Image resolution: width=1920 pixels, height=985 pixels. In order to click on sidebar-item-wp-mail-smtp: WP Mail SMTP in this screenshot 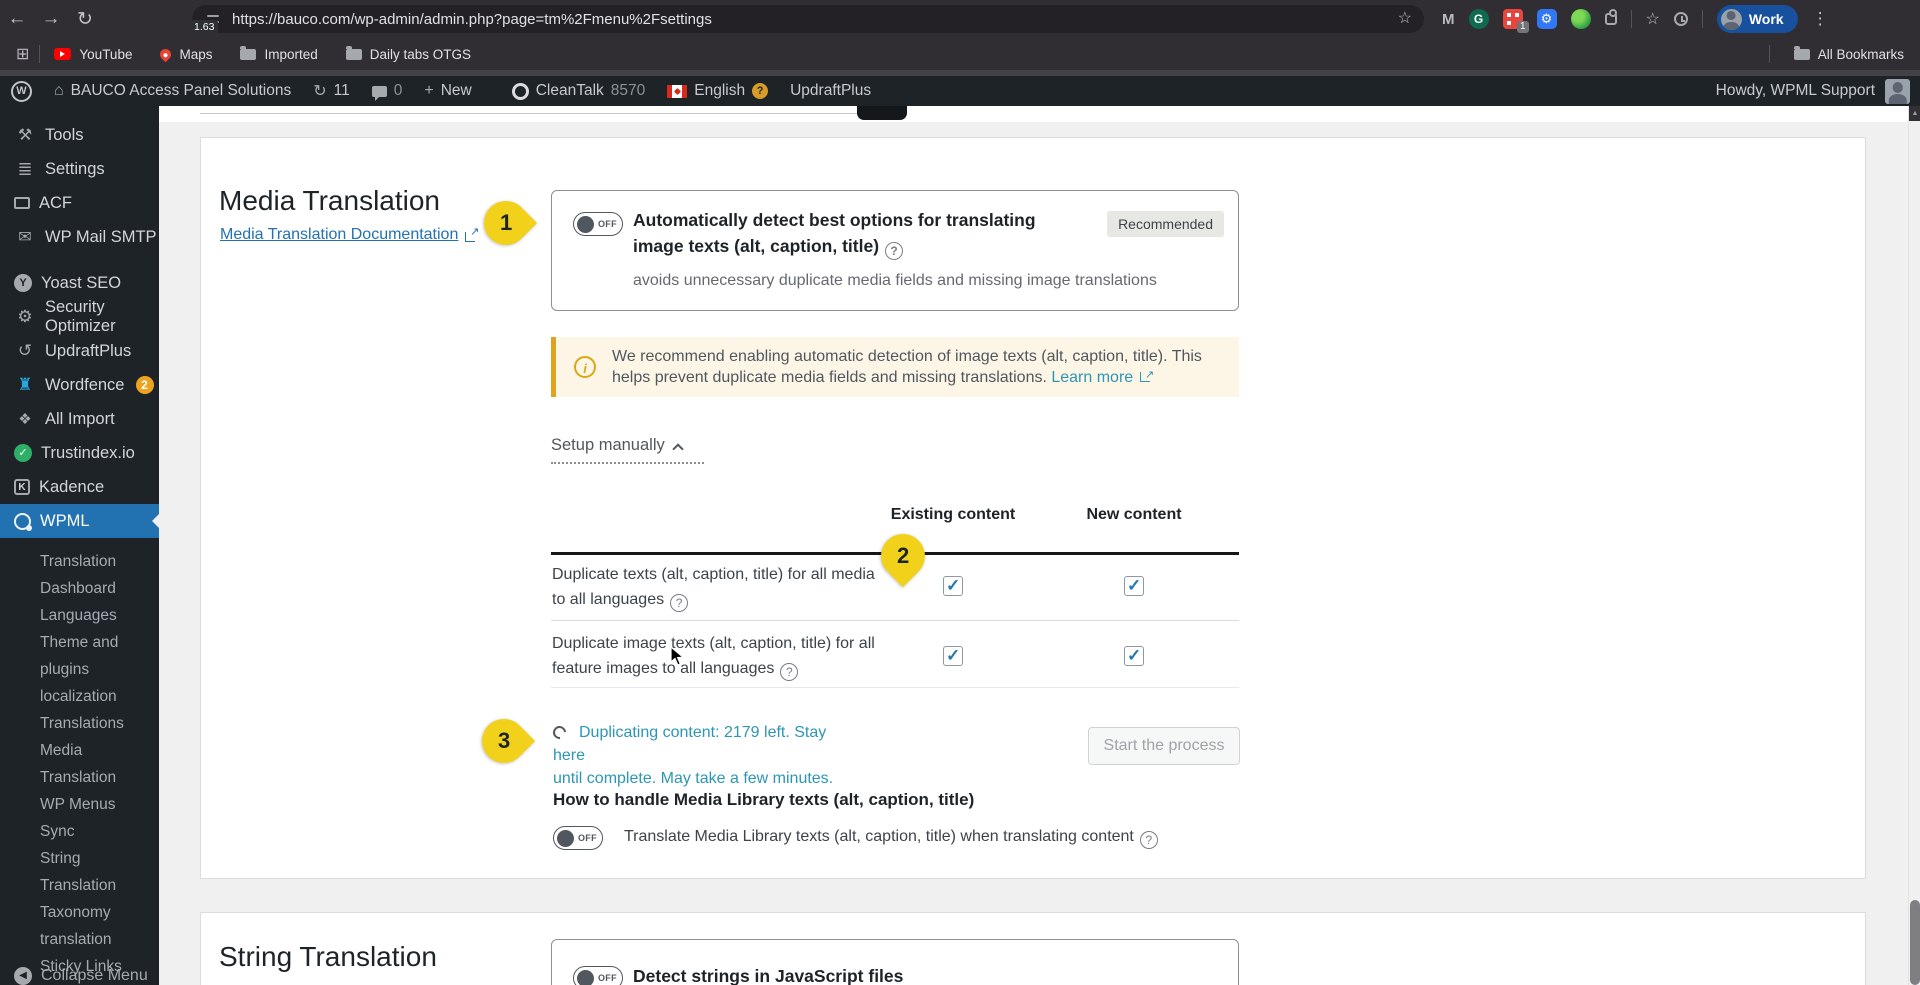, I will do `click(79, 237)`.